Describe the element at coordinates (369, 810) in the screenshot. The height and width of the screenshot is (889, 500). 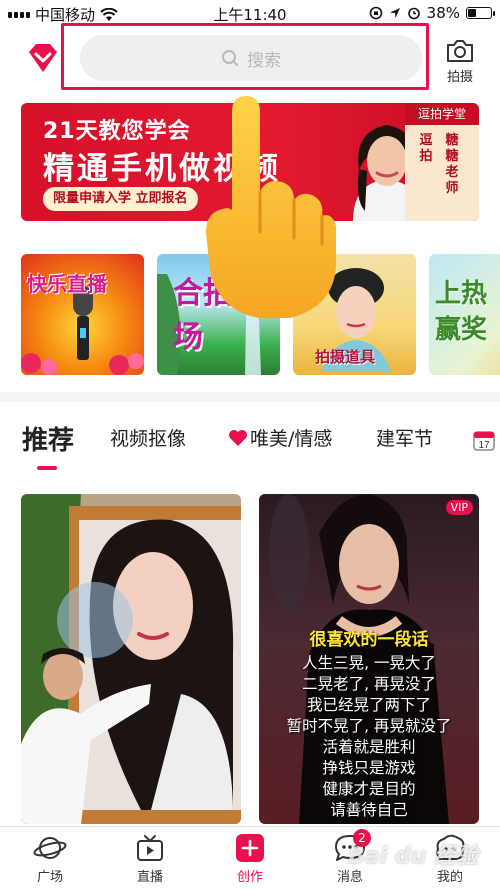
I see `poem-line: 请善待自己` at that location.